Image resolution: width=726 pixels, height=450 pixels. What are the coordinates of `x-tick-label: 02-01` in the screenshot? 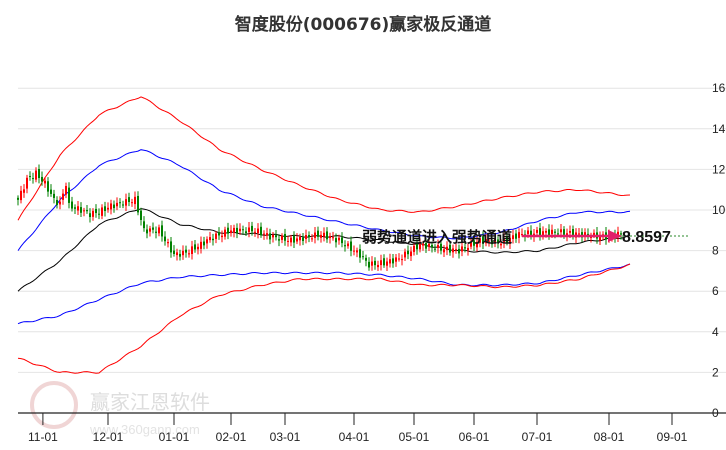 It's located at (231, 437).